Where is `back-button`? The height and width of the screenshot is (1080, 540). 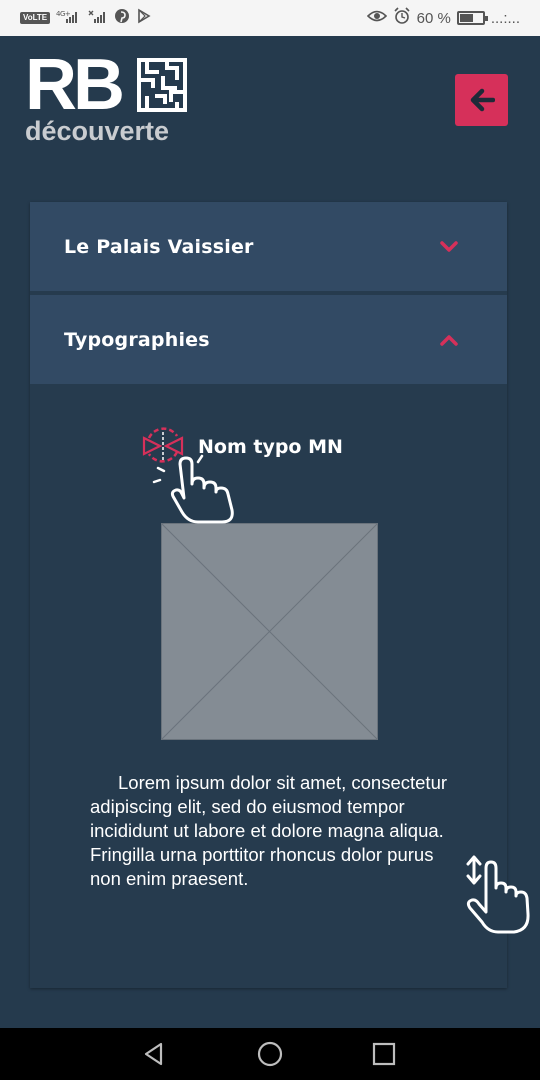
back-button is located at coordinates (481, 100).